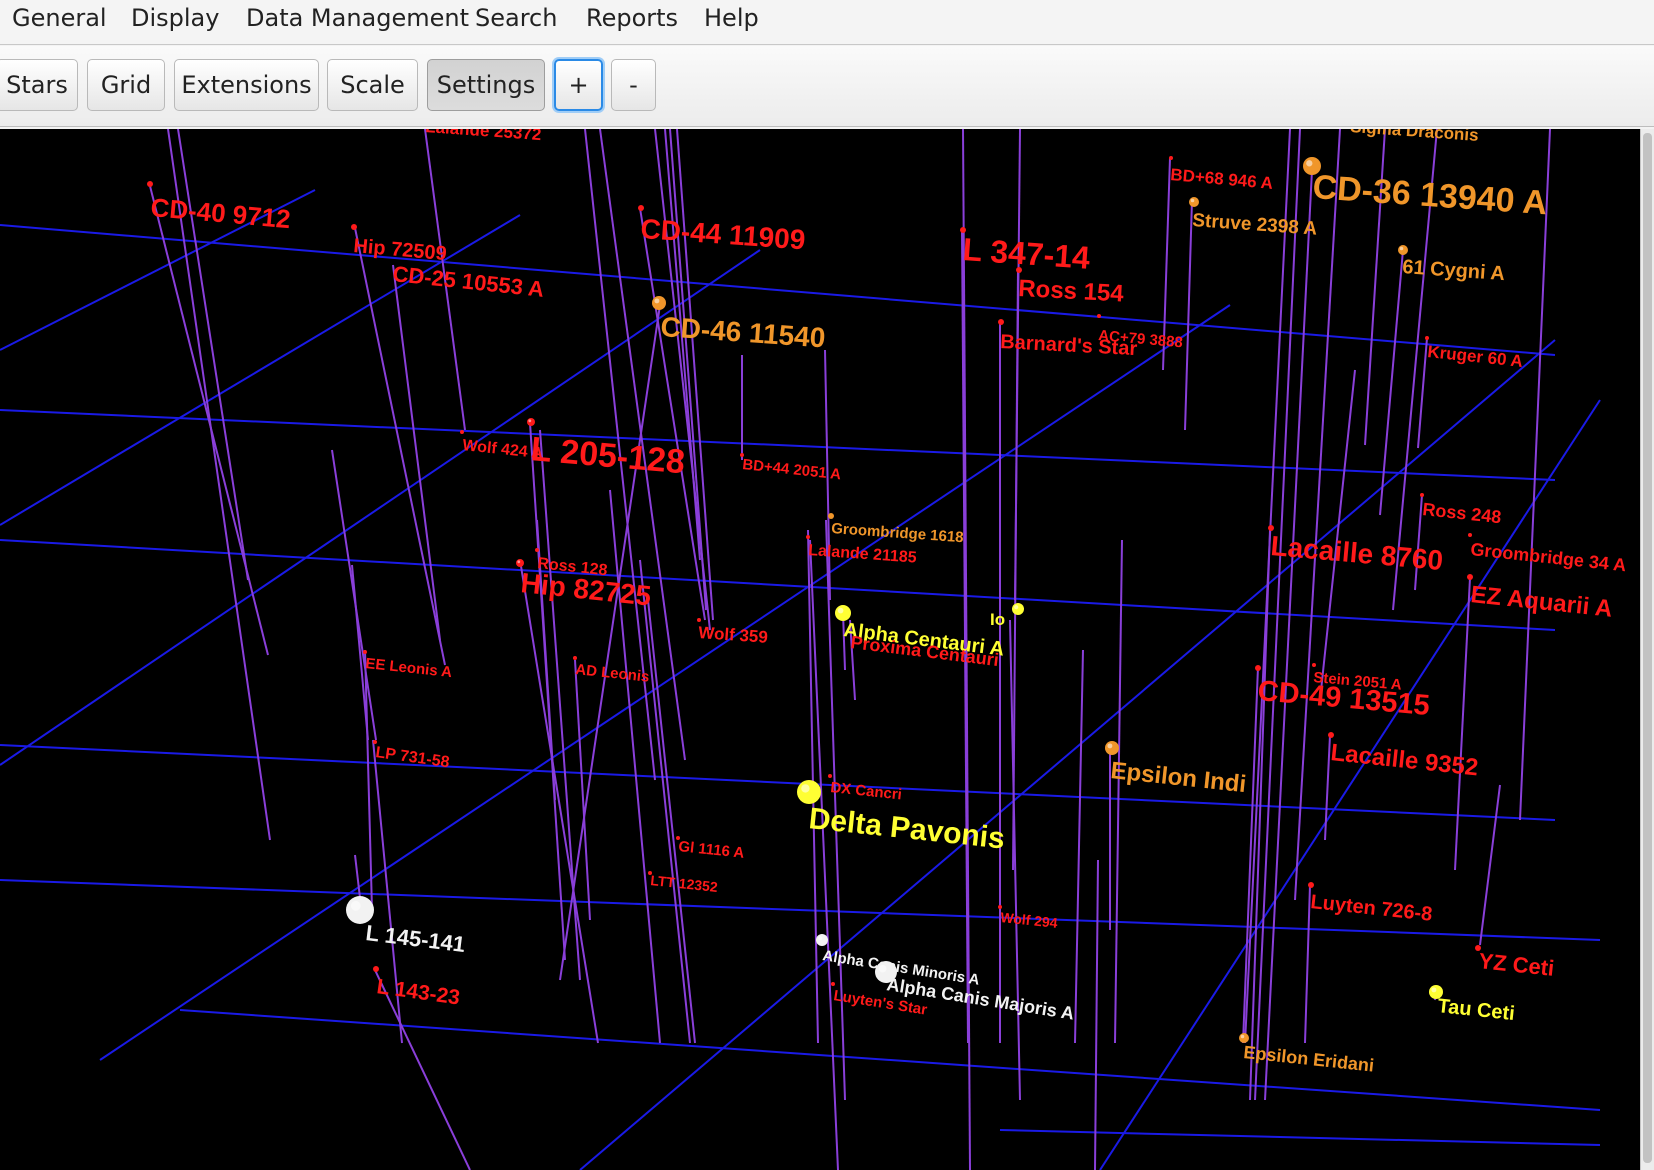  I want to click on menu-search: Search, so click(516, 18).